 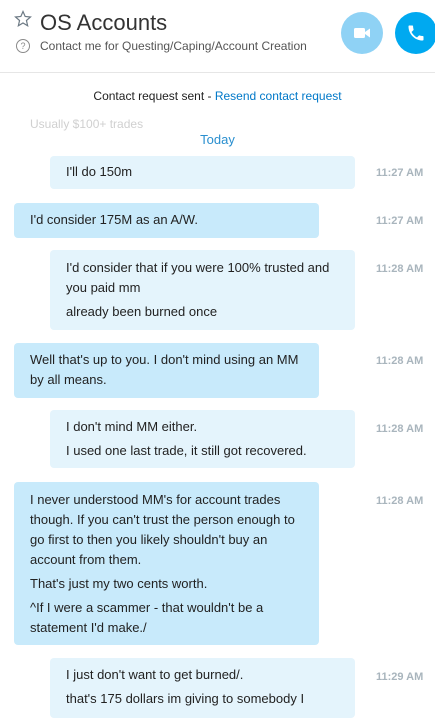 I want to click on message-text: I don't mind MM either., so click(x=132, y=426).